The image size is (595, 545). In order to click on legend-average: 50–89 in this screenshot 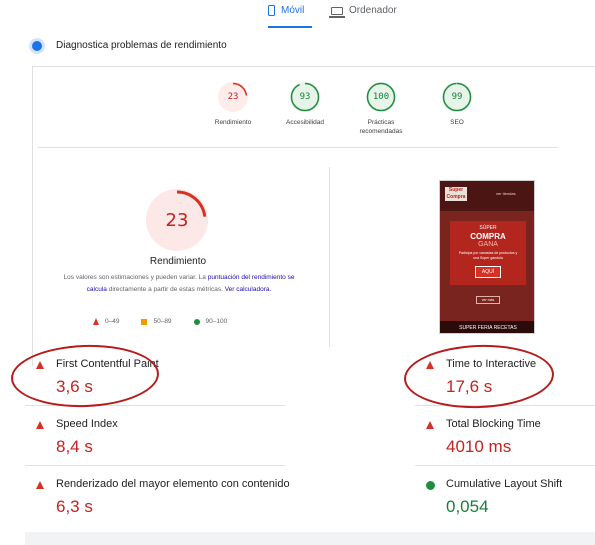, I will do `click(156, 321)`.